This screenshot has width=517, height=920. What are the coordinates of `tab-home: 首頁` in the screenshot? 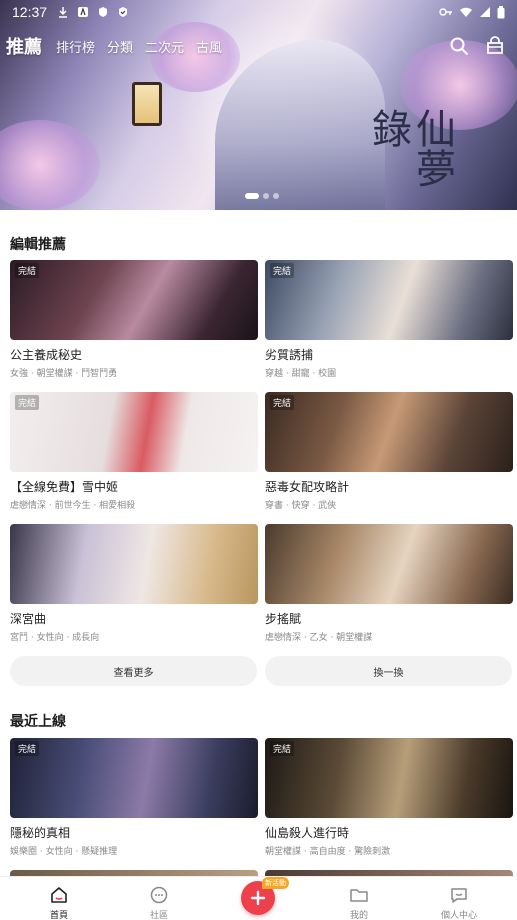 It's located at (59, 898).